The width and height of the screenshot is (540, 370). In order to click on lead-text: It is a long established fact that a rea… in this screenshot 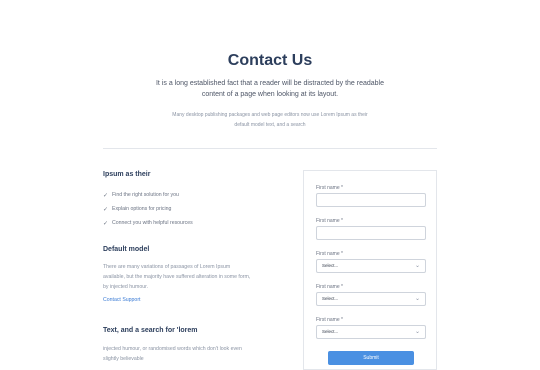, I will do `click(270, 89)`.